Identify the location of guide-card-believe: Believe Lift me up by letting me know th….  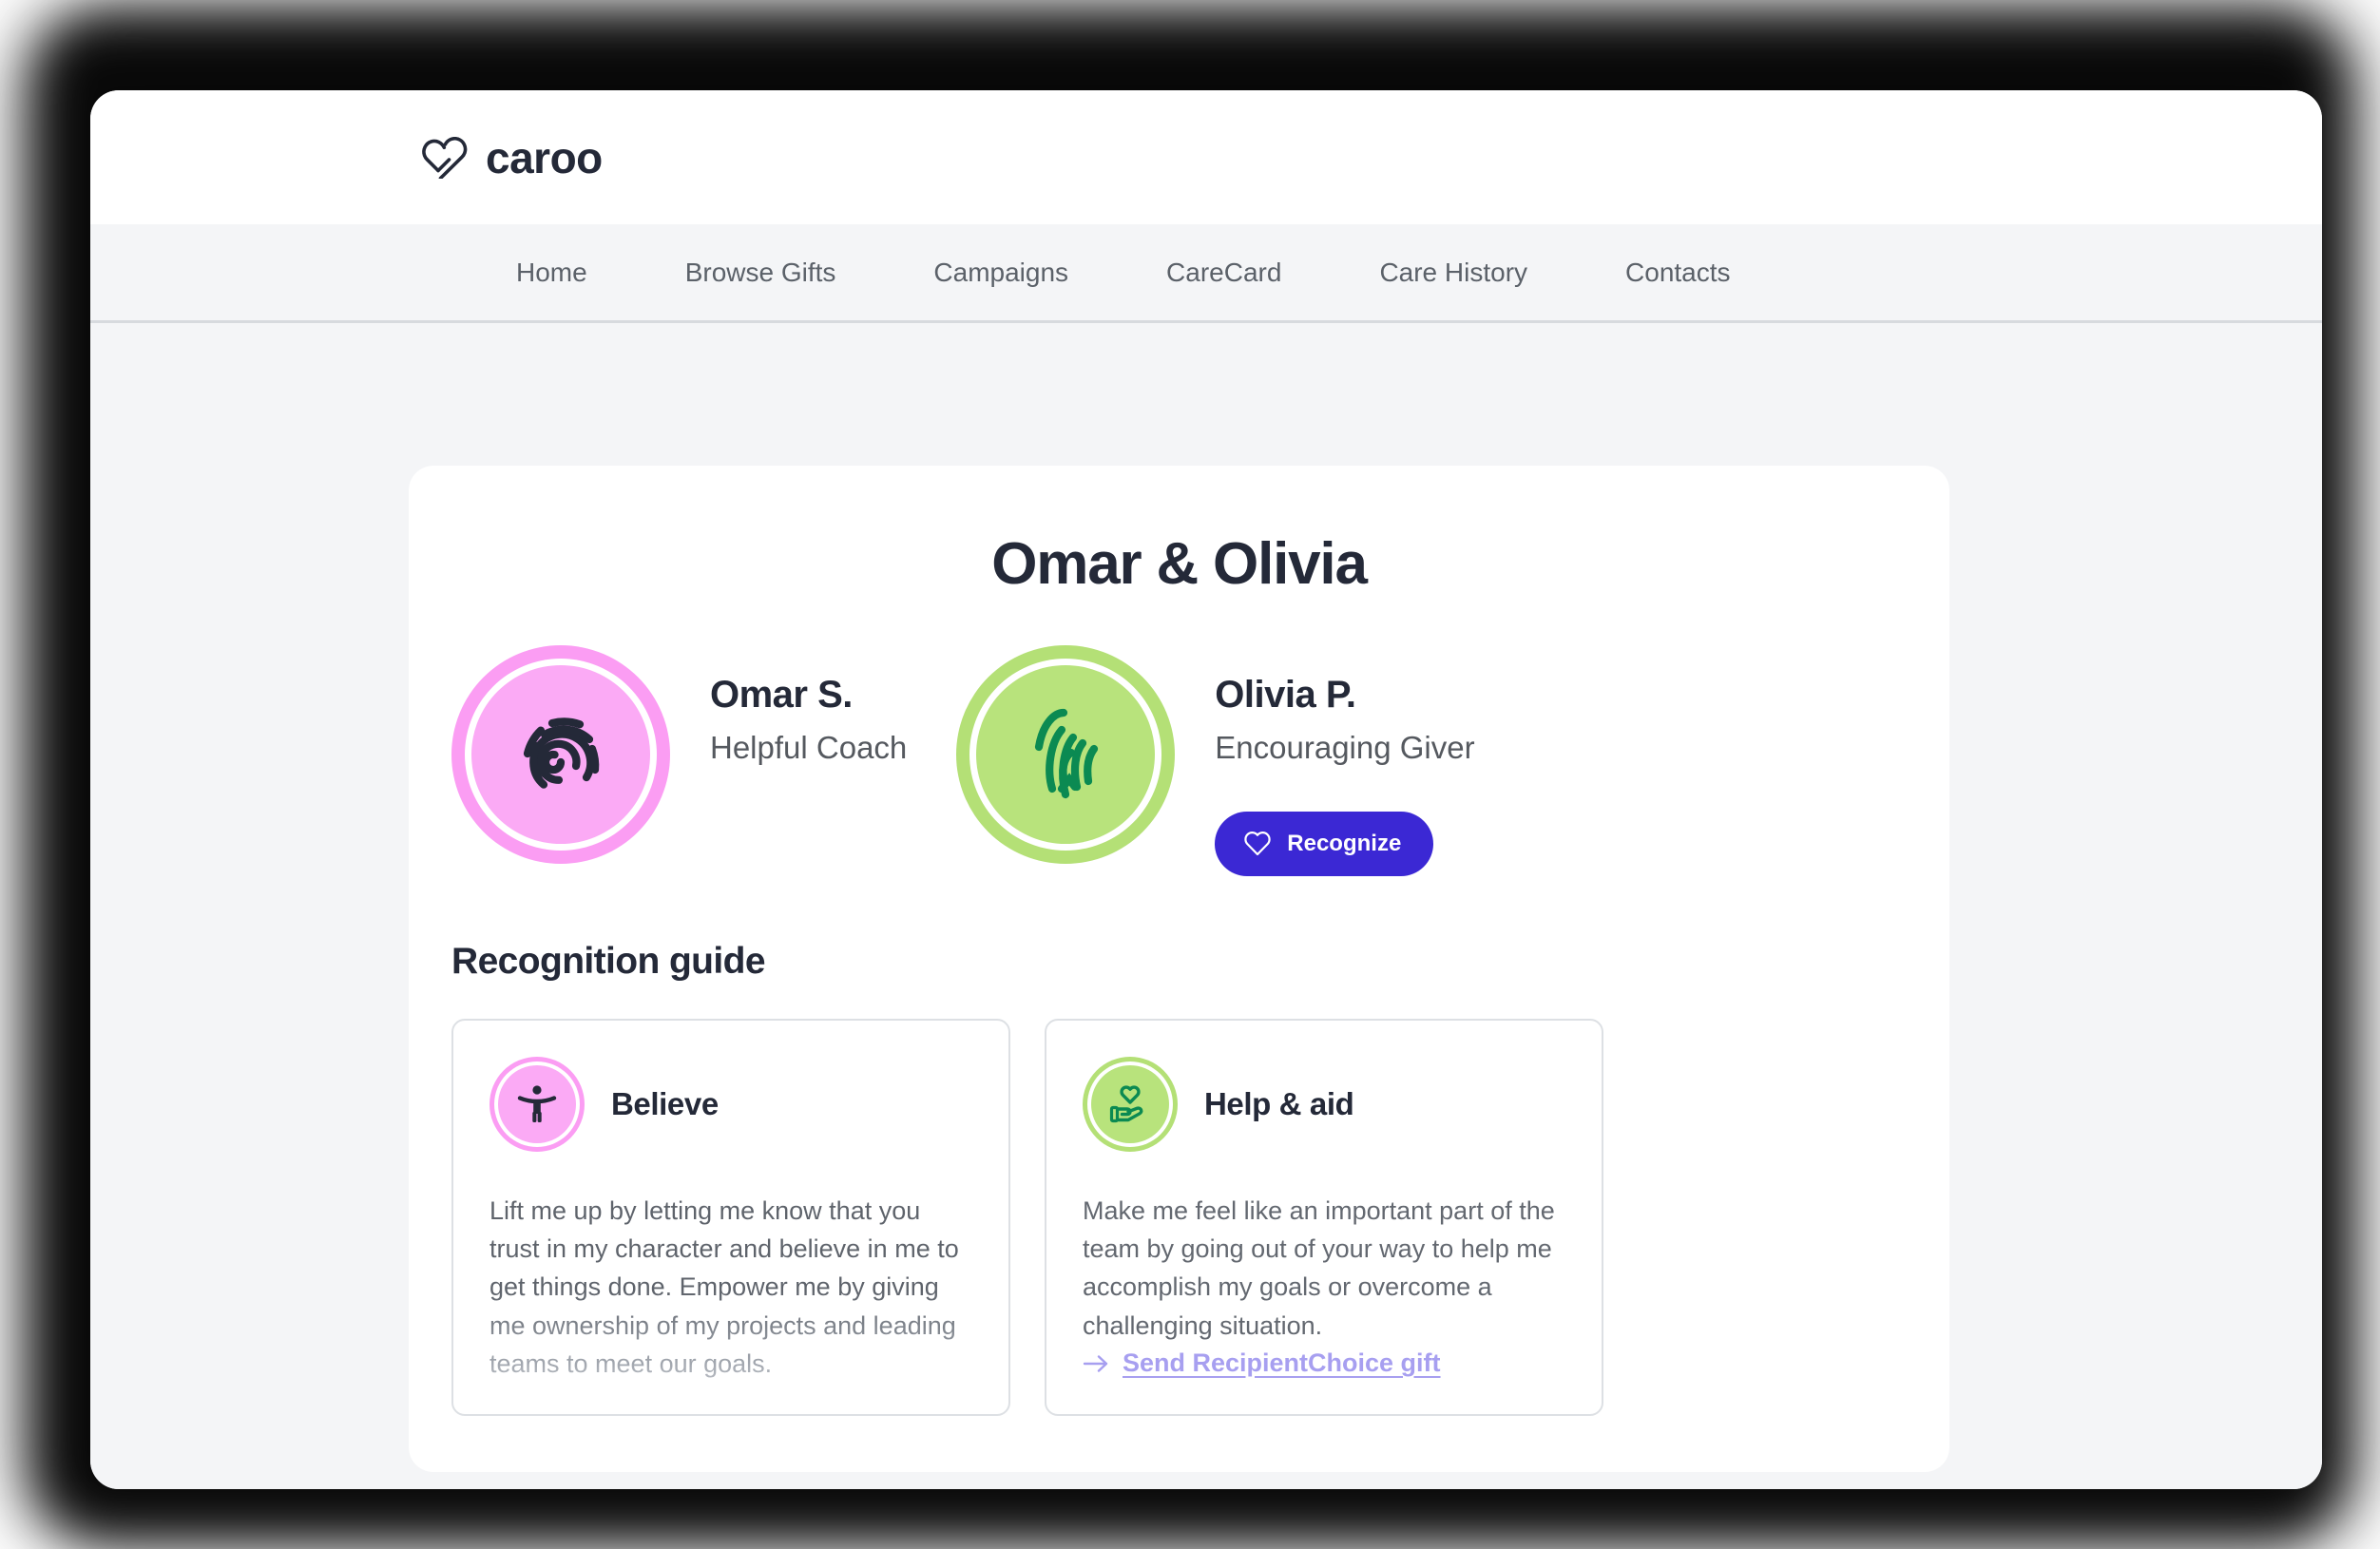
(730, 1218).